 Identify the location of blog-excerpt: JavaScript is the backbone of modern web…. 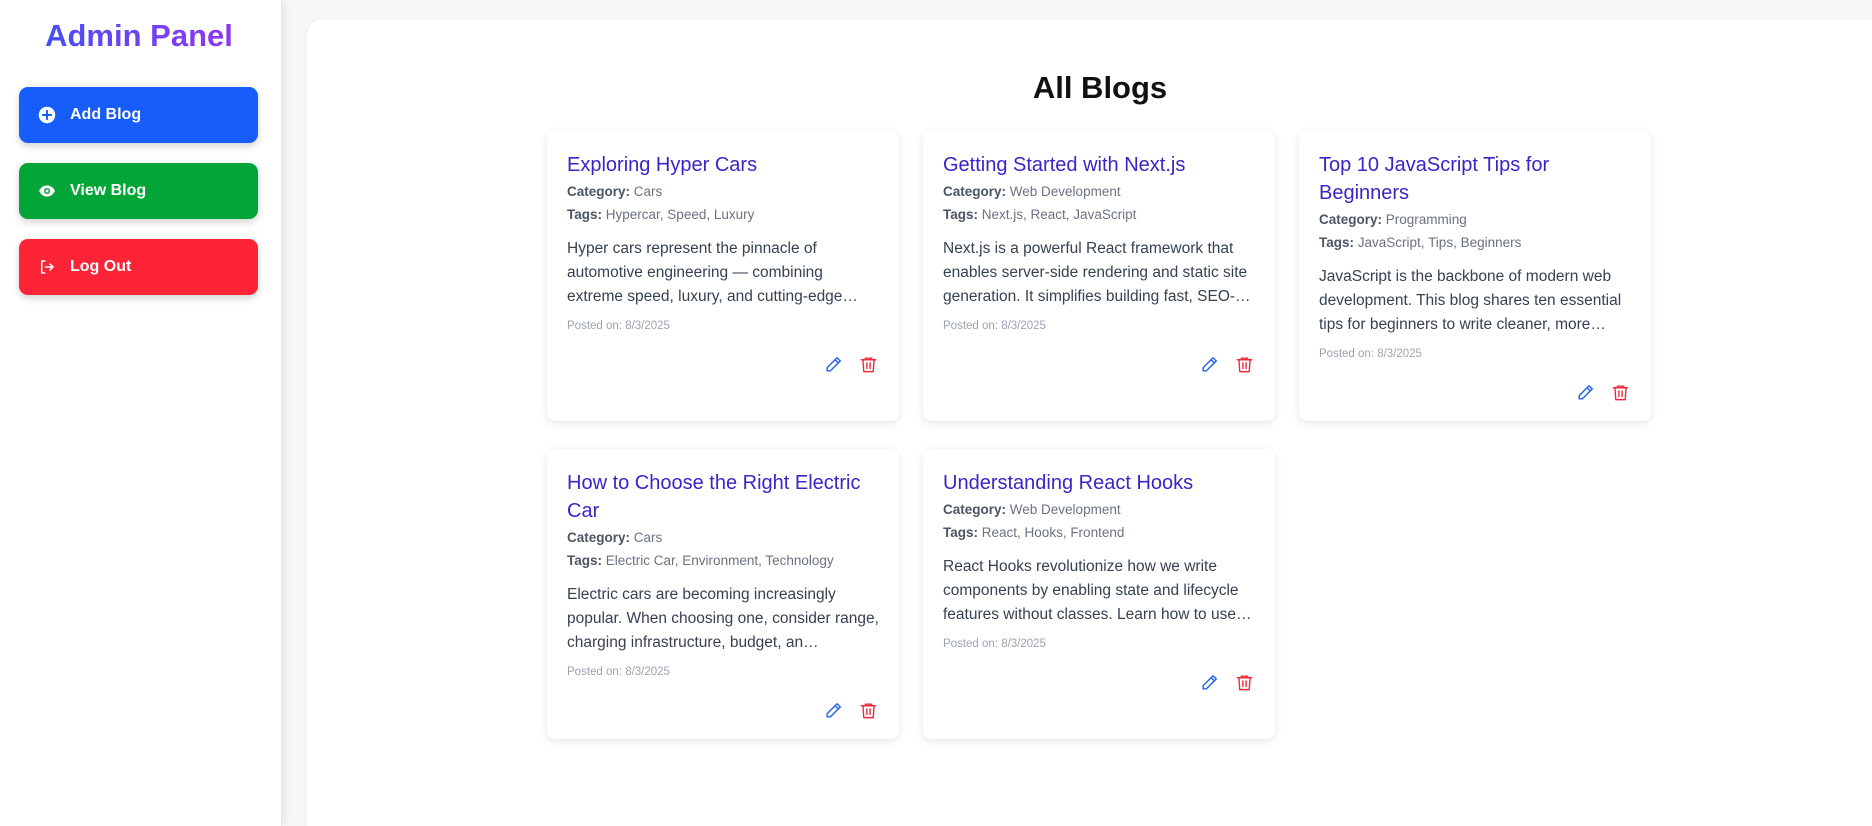
(1470, 300).